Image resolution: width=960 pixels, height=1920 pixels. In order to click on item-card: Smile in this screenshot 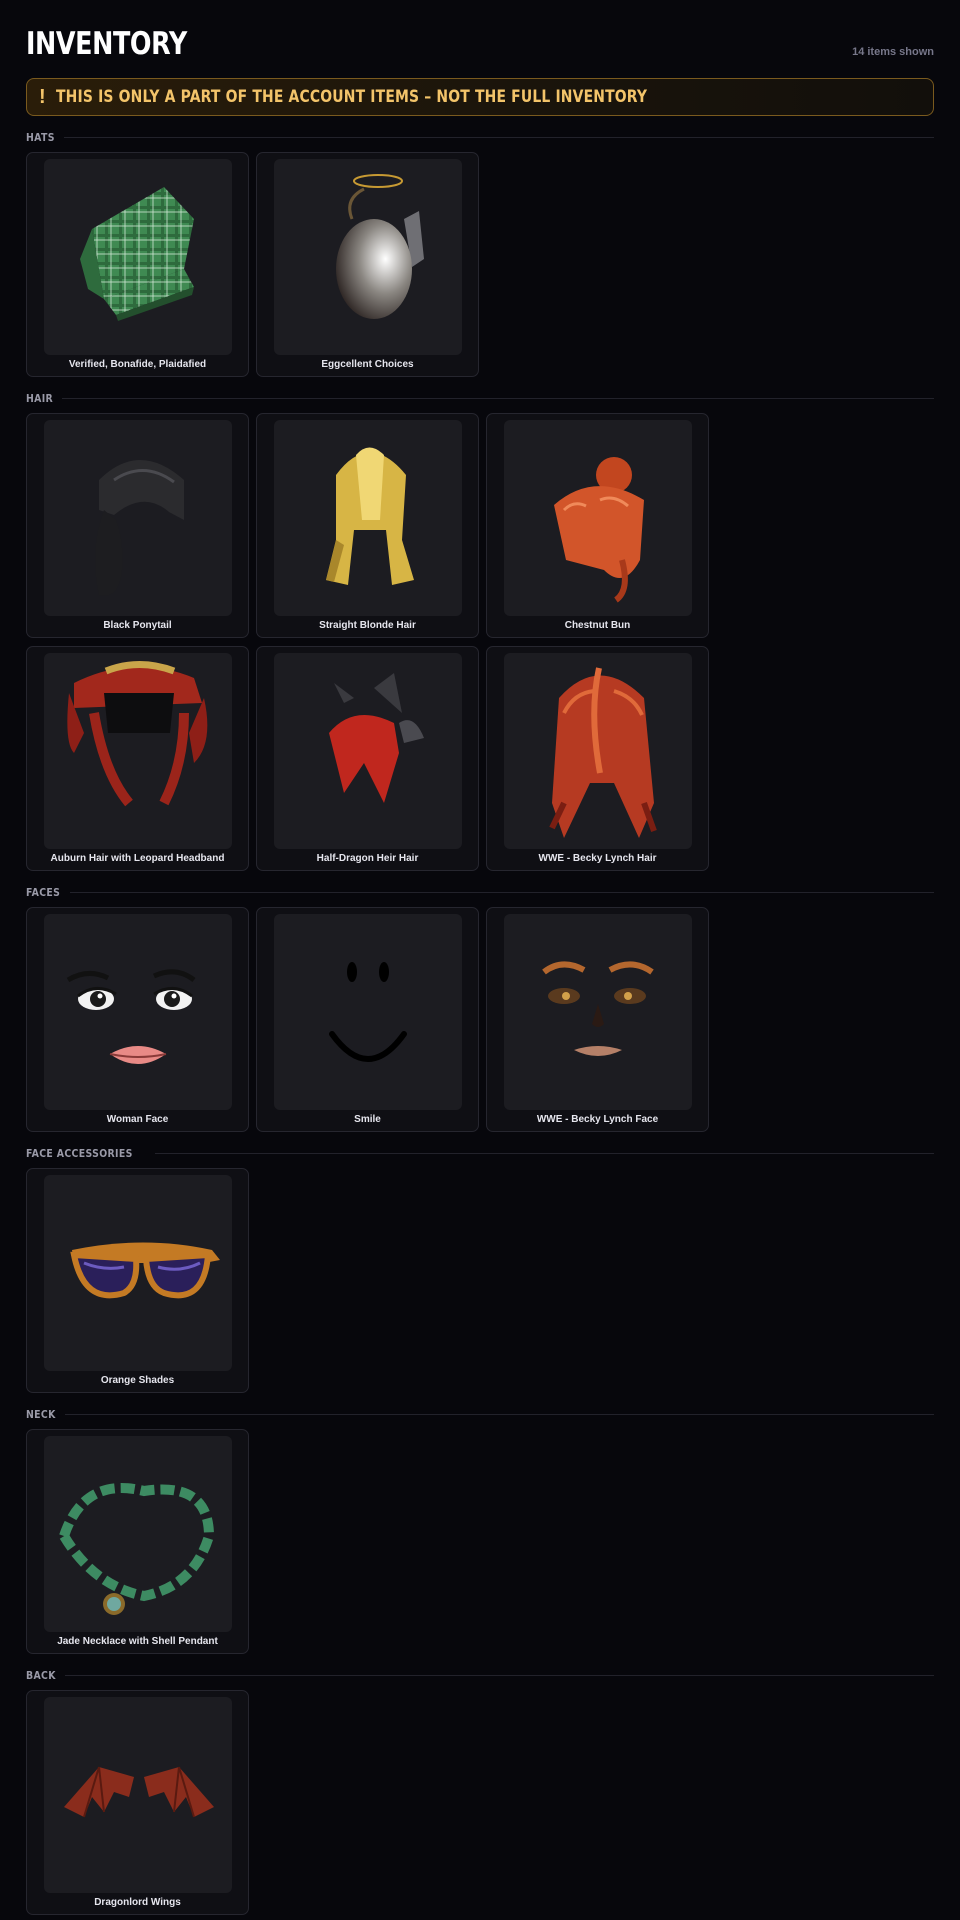, I will do `click(367, 1019)`.